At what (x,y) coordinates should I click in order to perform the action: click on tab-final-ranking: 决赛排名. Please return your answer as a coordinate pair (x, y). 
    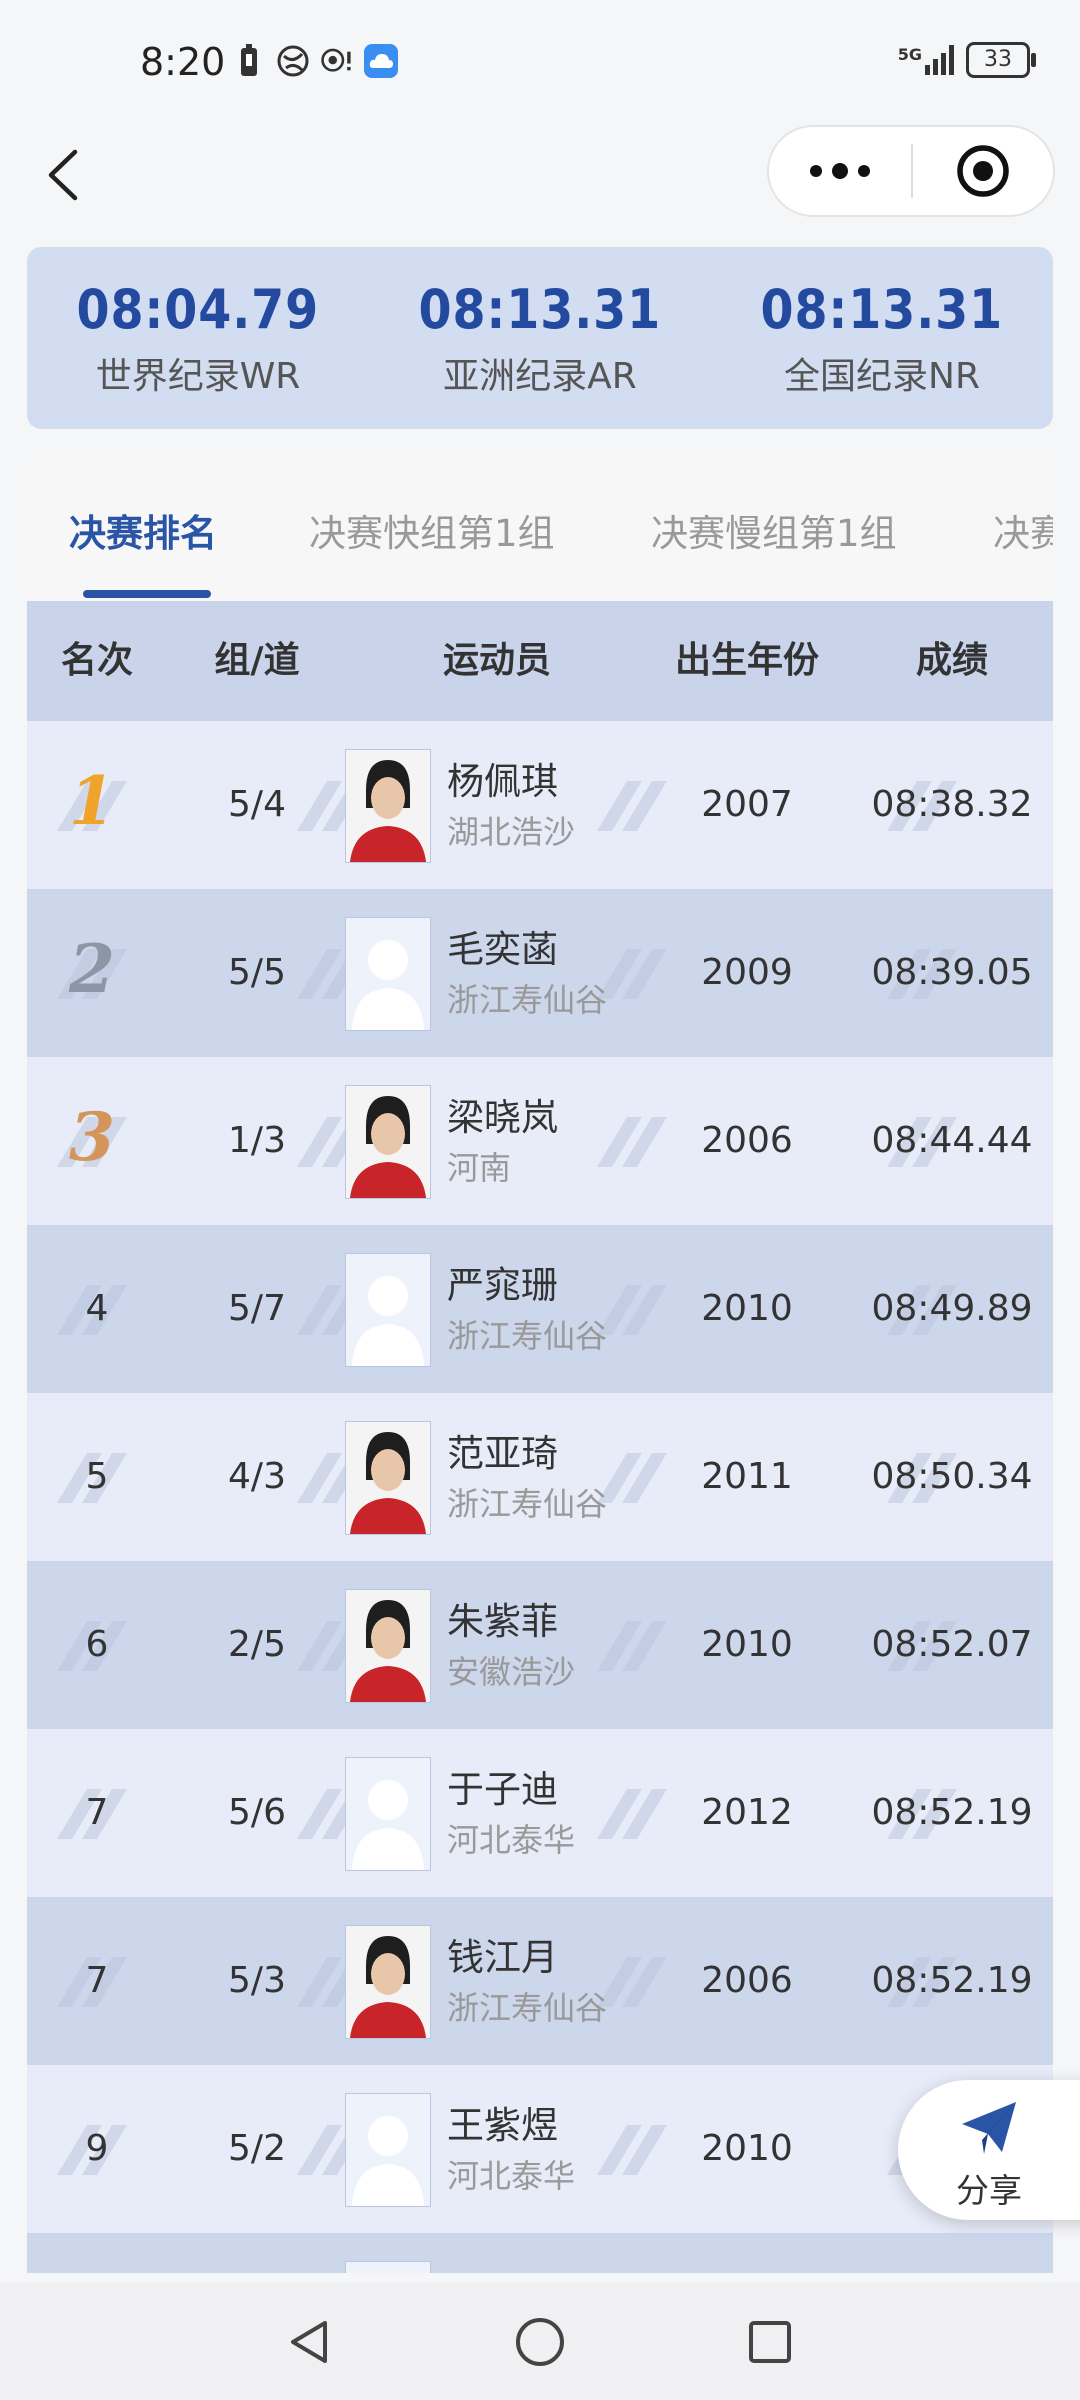
    Looking at the image, I should click on (143, 530).